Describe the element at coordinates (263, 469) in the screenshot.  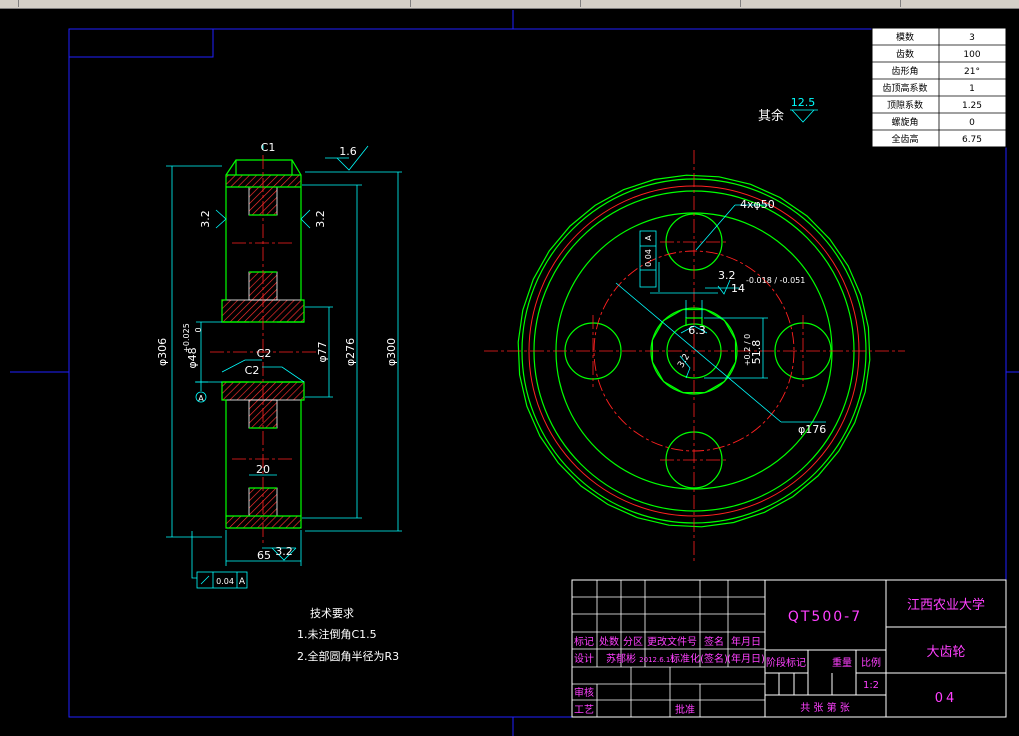
I see `web-width-label: 20` at that location.